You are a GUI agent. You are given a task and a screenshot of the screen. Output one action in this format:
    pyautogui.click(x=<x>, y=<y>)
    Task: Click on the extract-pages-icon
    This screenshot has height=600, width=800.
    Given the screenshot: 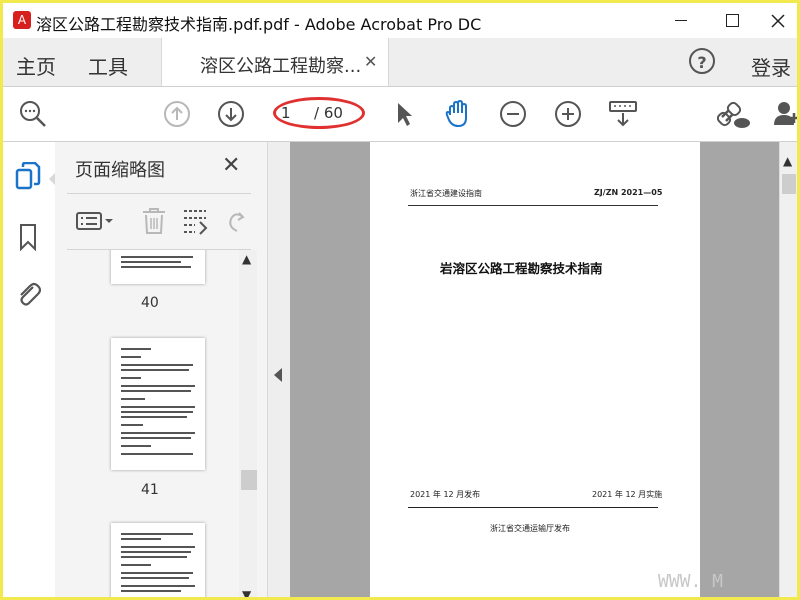 What is the action you would take?
    pyautogui.click(x=195, y=221)
    